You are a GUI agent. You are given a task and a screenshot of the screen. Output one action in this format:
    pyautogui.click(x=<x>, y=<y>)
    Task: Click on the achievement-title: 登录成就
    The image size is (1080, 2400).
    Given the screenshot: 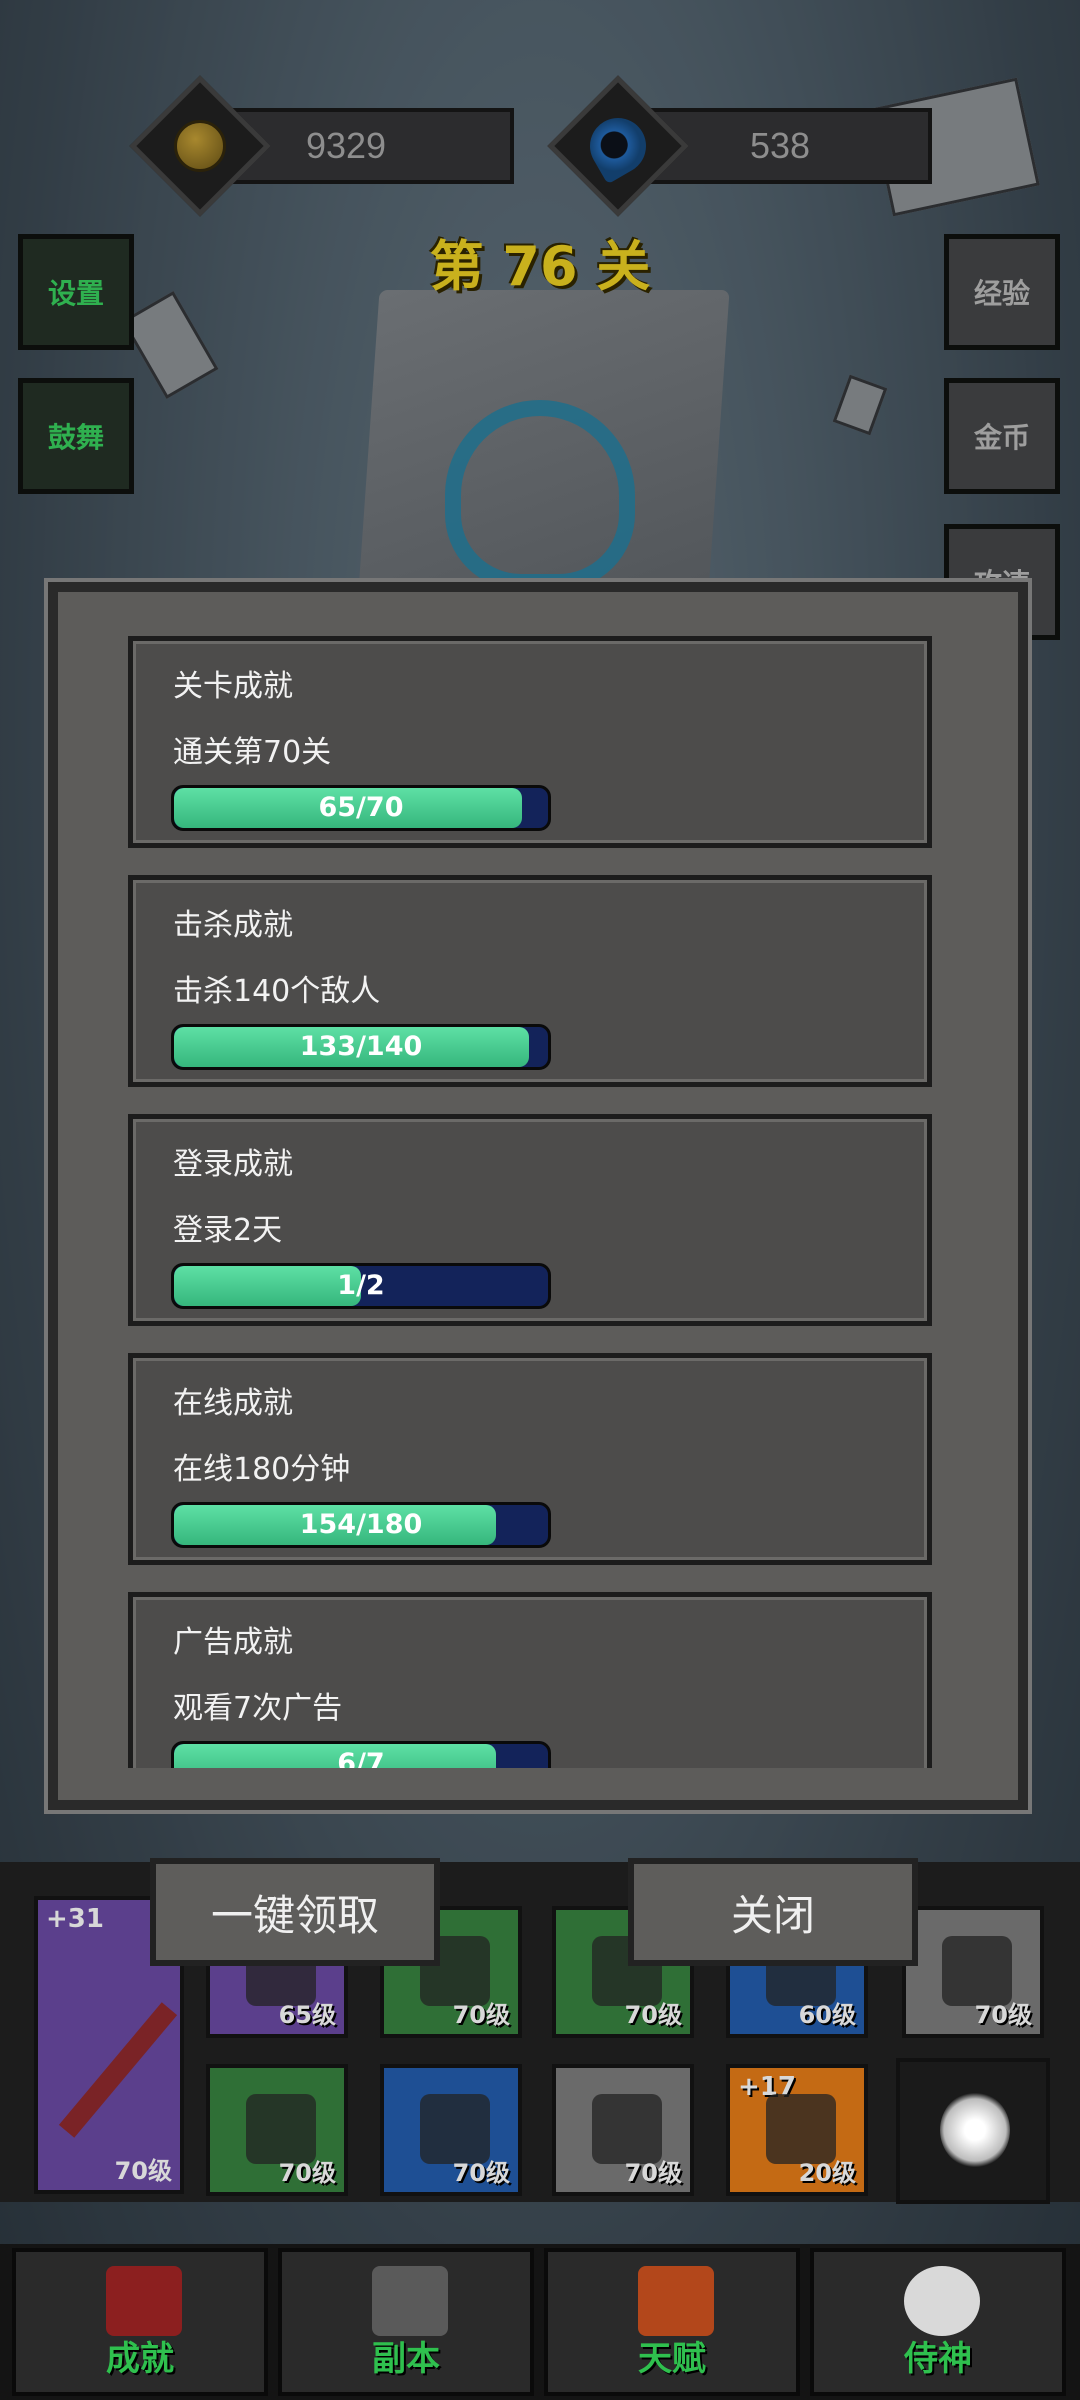 What is the action you would take?
    pyautogui.click(x=233, y=1164)
    